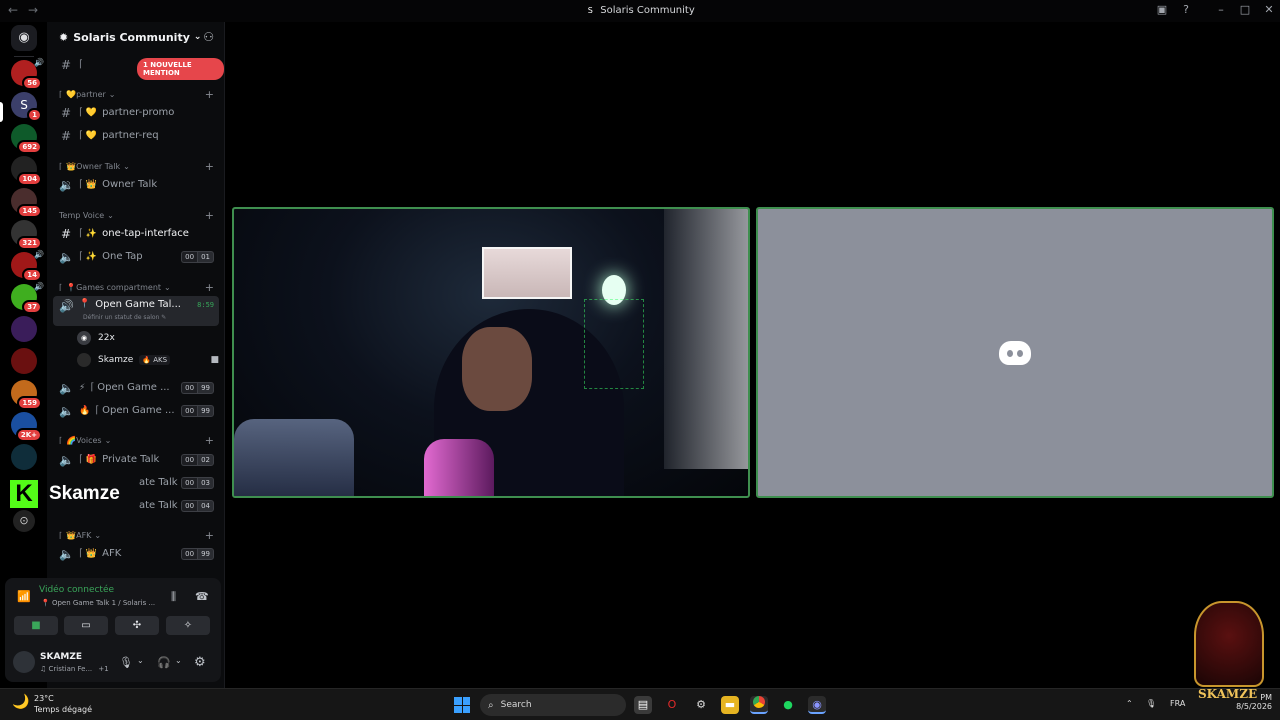  Describe the element at coordinates (136, 287) in the screenshot. I see `category-games: ⌈ 📍 Games compartment ⌄ +` at that location.